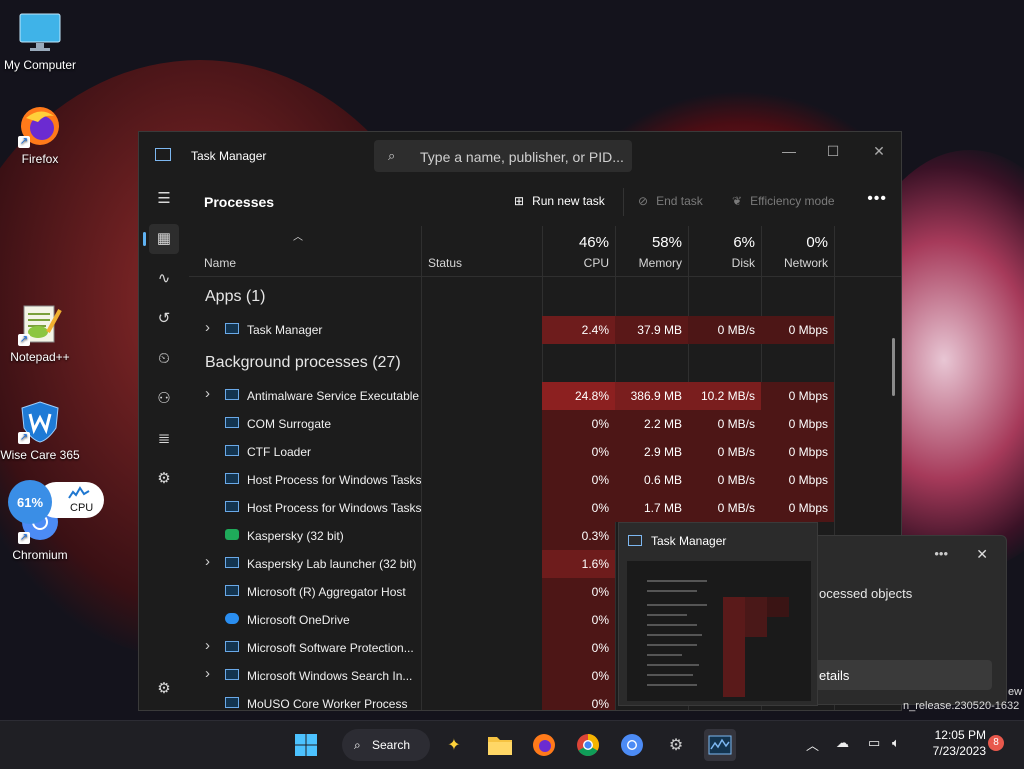 This screenshot has width=1024, height=769. Describe the element at coordinates (164, 689) in the screenshot. I see `nav-settings-icon: ⚙` at that location.